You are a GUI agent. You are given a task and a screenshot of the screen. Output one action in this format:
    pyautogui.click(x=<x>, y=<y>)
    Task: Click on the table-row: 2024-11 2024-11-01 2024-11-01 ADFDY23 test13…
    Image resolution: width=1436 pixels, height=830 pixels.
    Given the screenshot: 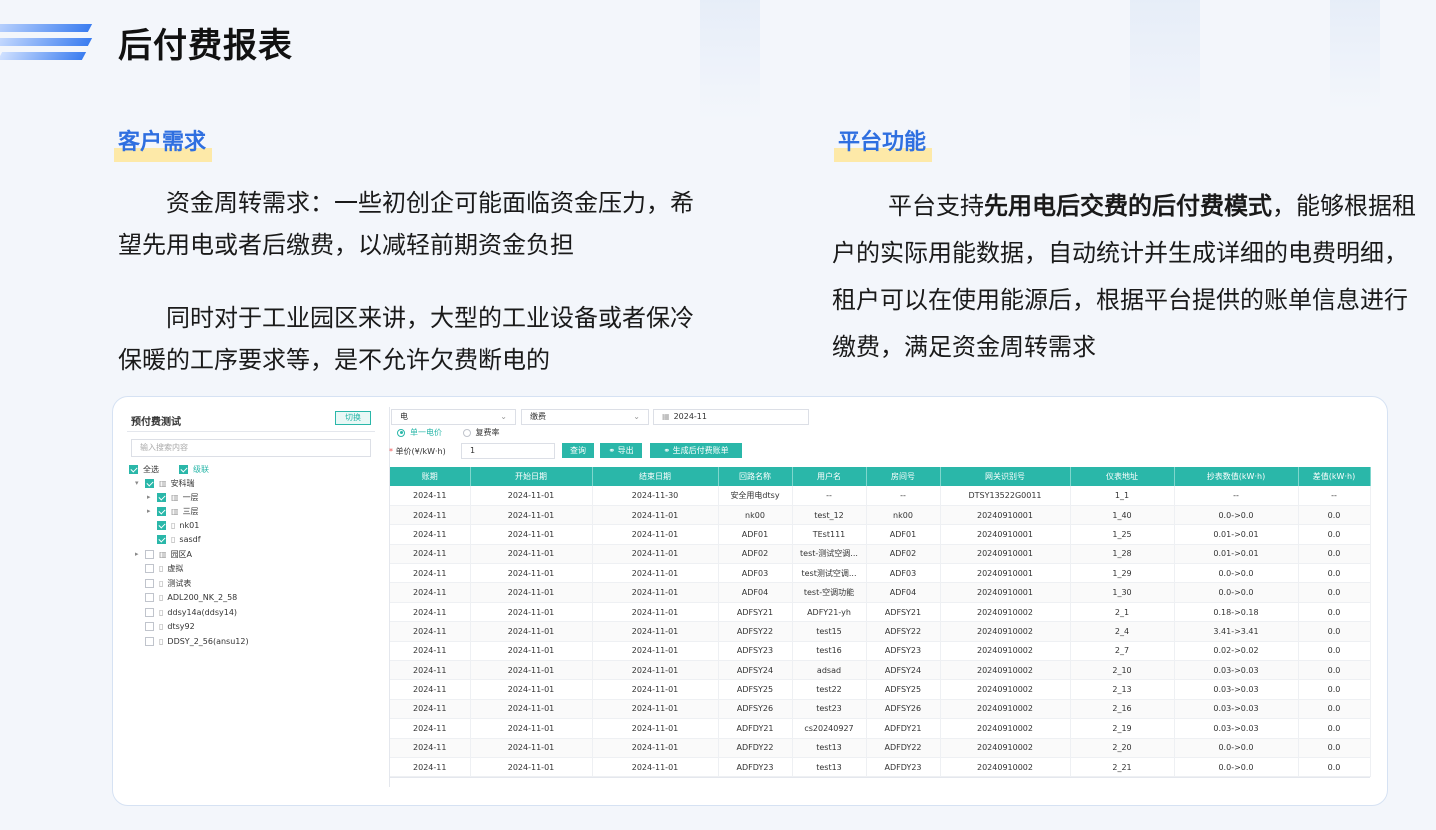 What is the action you would take?
    pyautogui.click(x=880, y=767)
    